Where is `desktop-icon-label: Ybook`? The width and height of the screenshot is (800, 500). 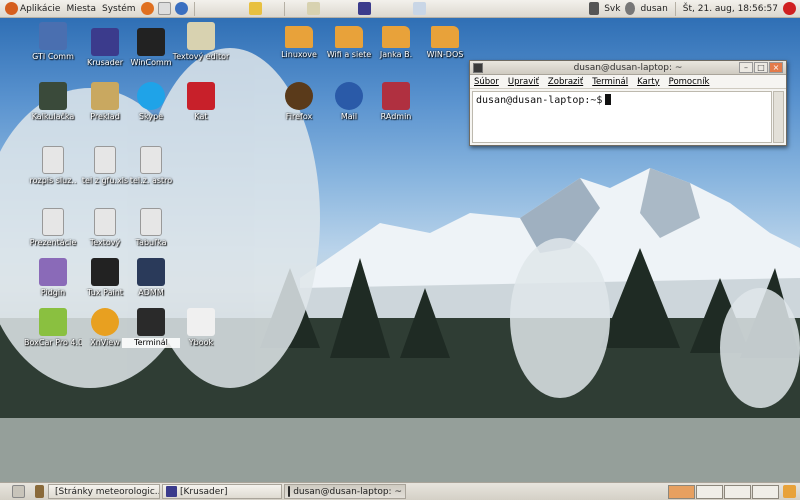
desktop-icon-label: Ybook is located at coordinates (201, 342).